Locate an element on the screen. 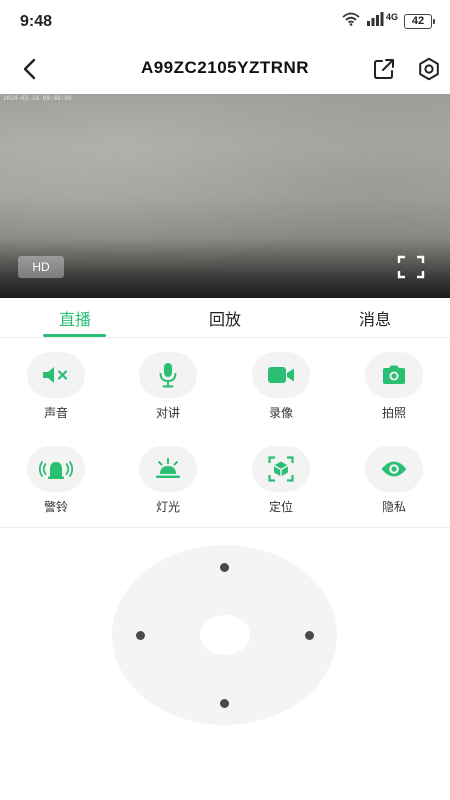  fullscreen-button is located at coordinates (411, 267).